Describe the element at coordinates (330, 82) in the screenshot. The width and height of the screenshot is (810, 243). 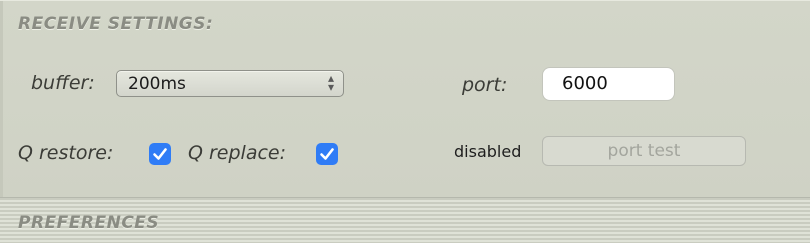
I see `chevron-updown-icon: ▴ ▾` at that location.